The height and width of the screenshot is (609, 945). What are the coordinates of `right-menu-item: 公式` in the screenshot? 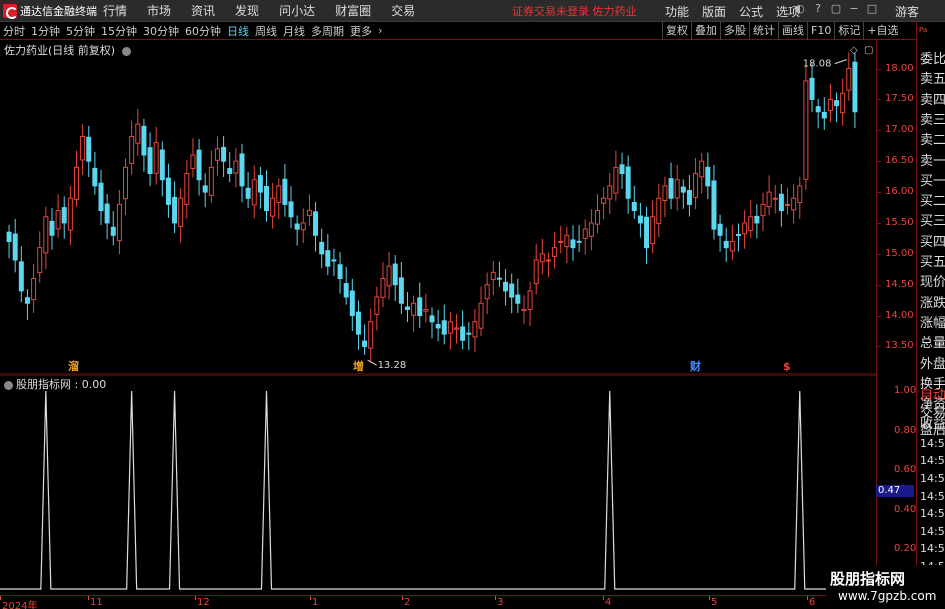 It's located at (751, 11).